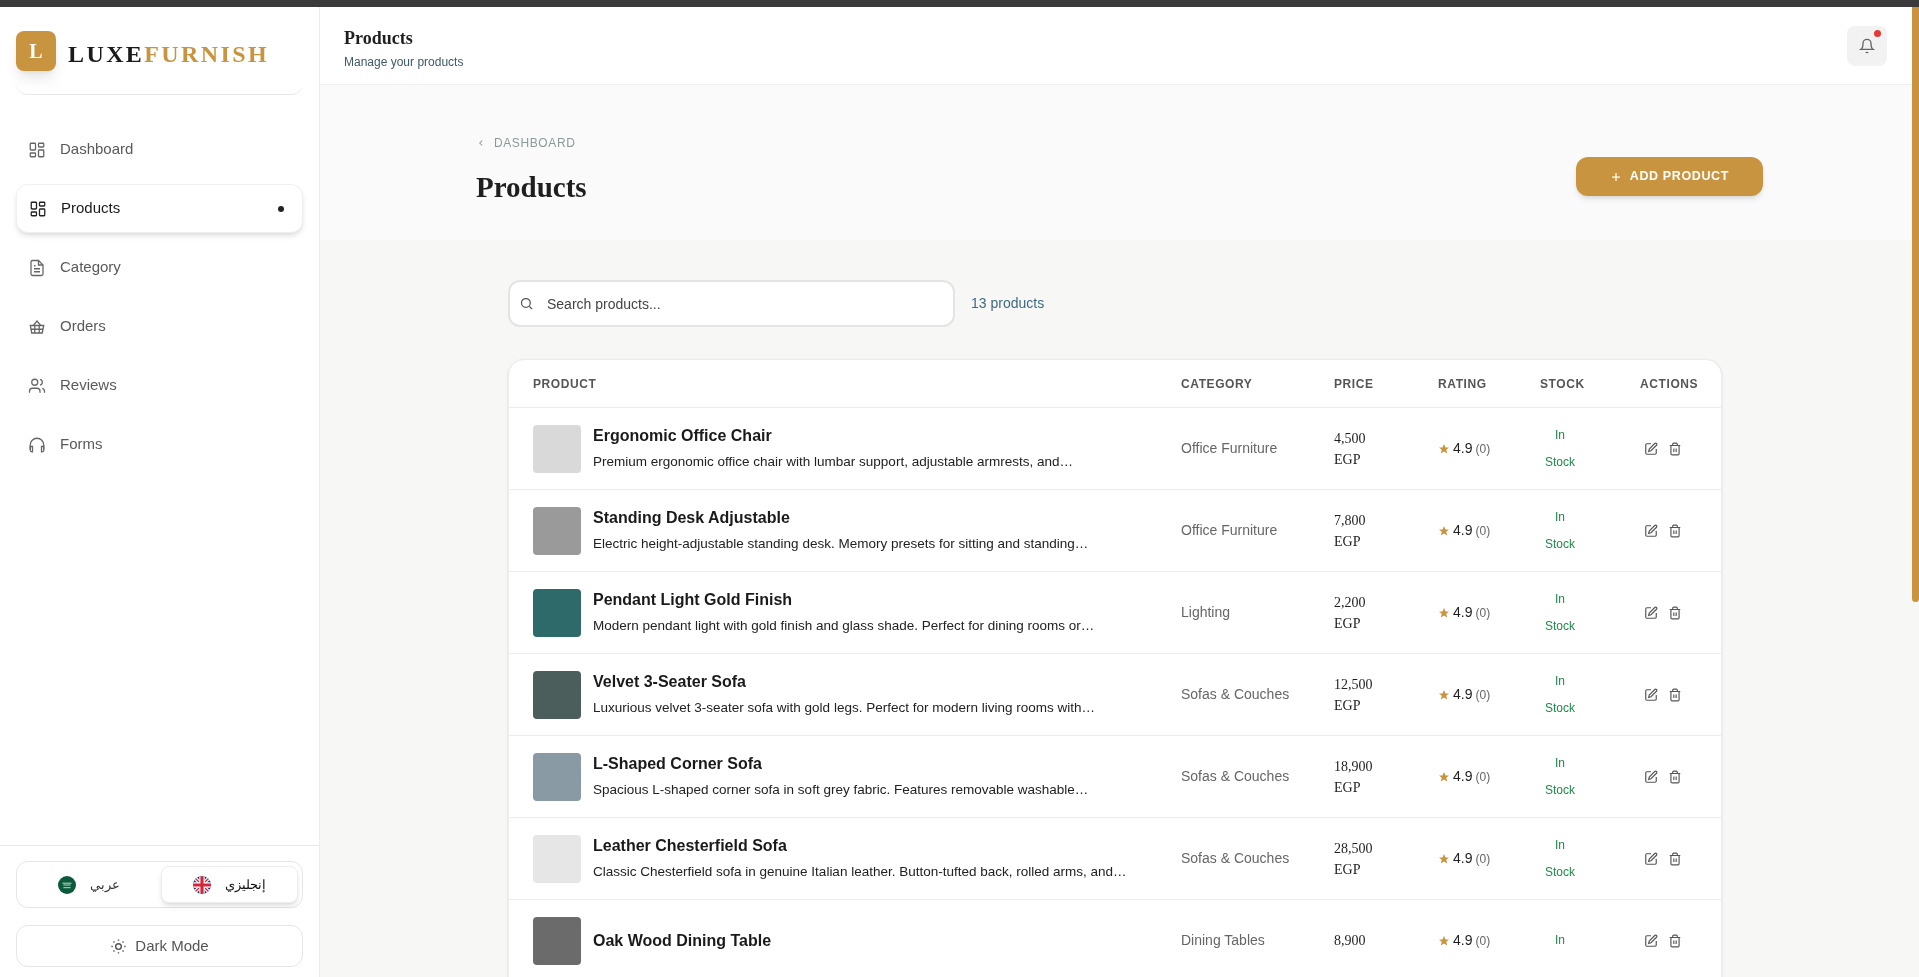 This screenshot has height=977, width=1919. I want to click on product-name: Ergonomic Office Chair, so click(683, 436).